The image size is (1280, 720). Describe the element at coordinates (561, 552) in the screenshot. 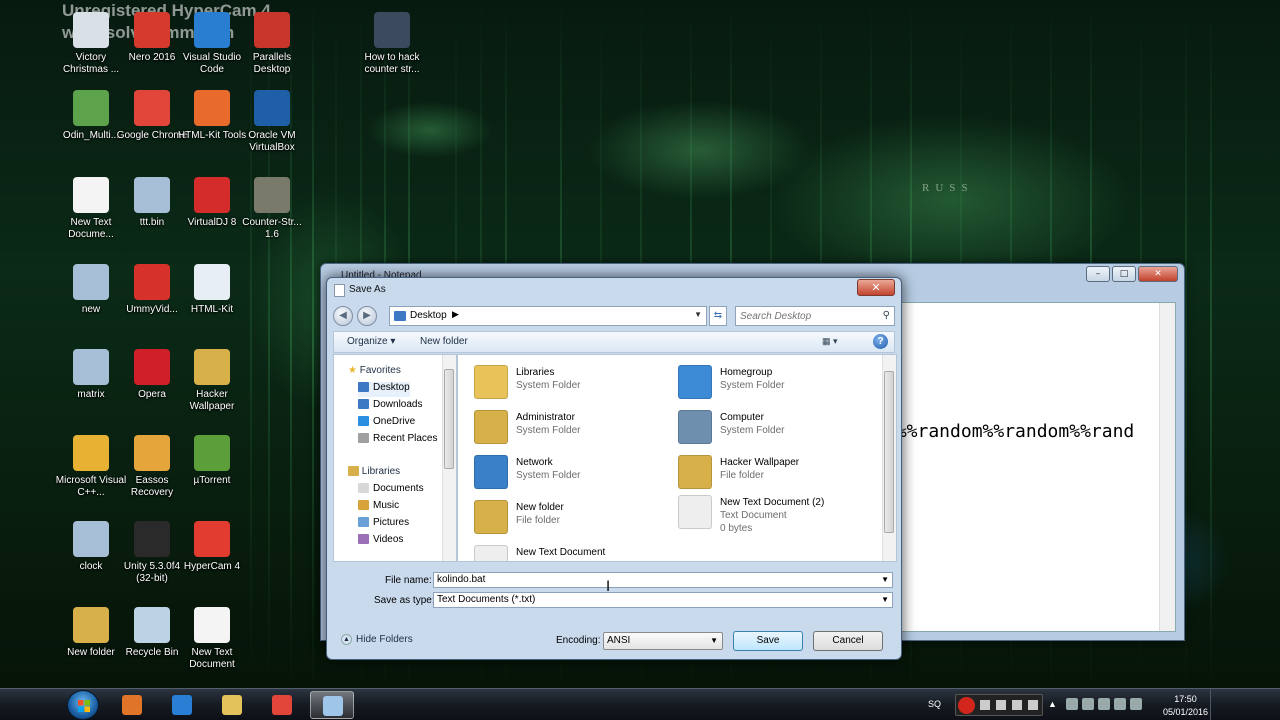

I see `file-item-name: New Text Document` at that location.